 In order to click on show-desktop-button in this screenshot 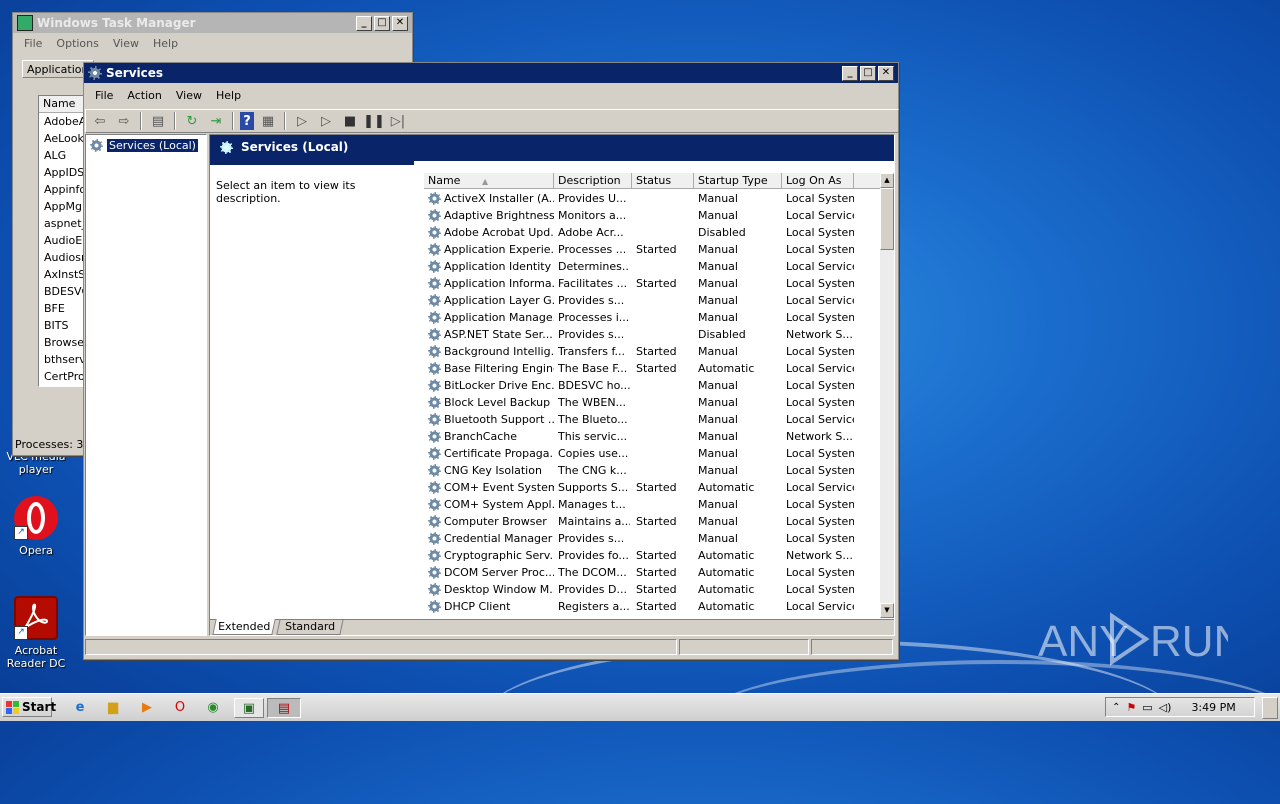, I will do `click(1270, 708)`.